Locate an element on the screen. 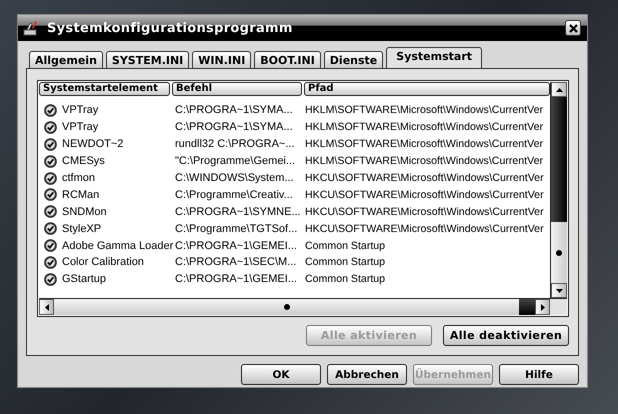 Image resolution: width=618 pixels, height=414 pixels. tab: Dienste is located at coordinates (354, 59).